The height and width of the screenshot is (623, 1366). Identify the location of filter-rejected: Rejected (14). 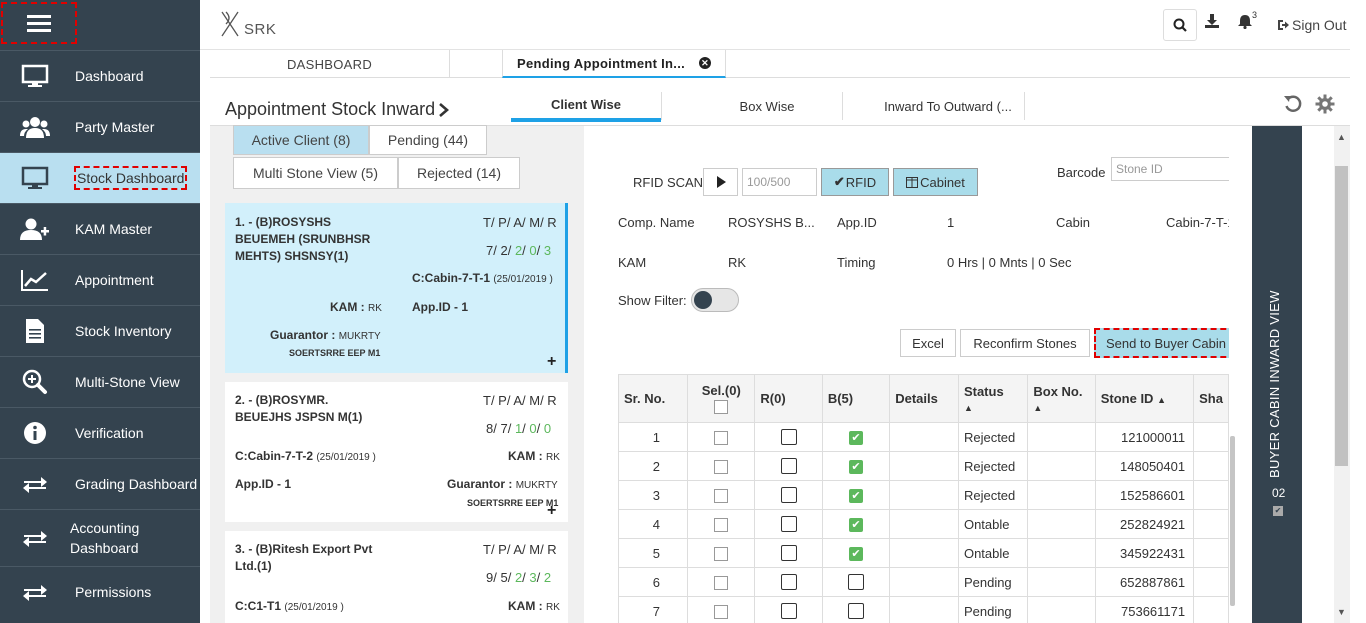
(459, 173).